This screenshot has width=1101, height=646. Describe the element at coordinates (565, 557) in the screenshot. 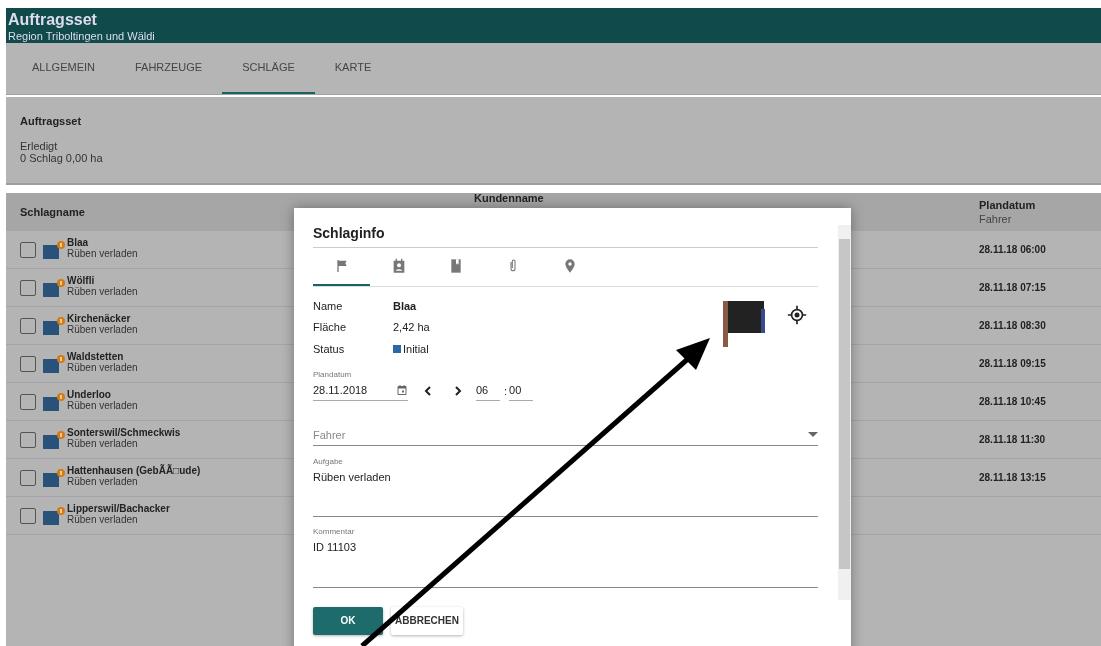

I see `comment-field: Kommentar ID 11103` at that location.